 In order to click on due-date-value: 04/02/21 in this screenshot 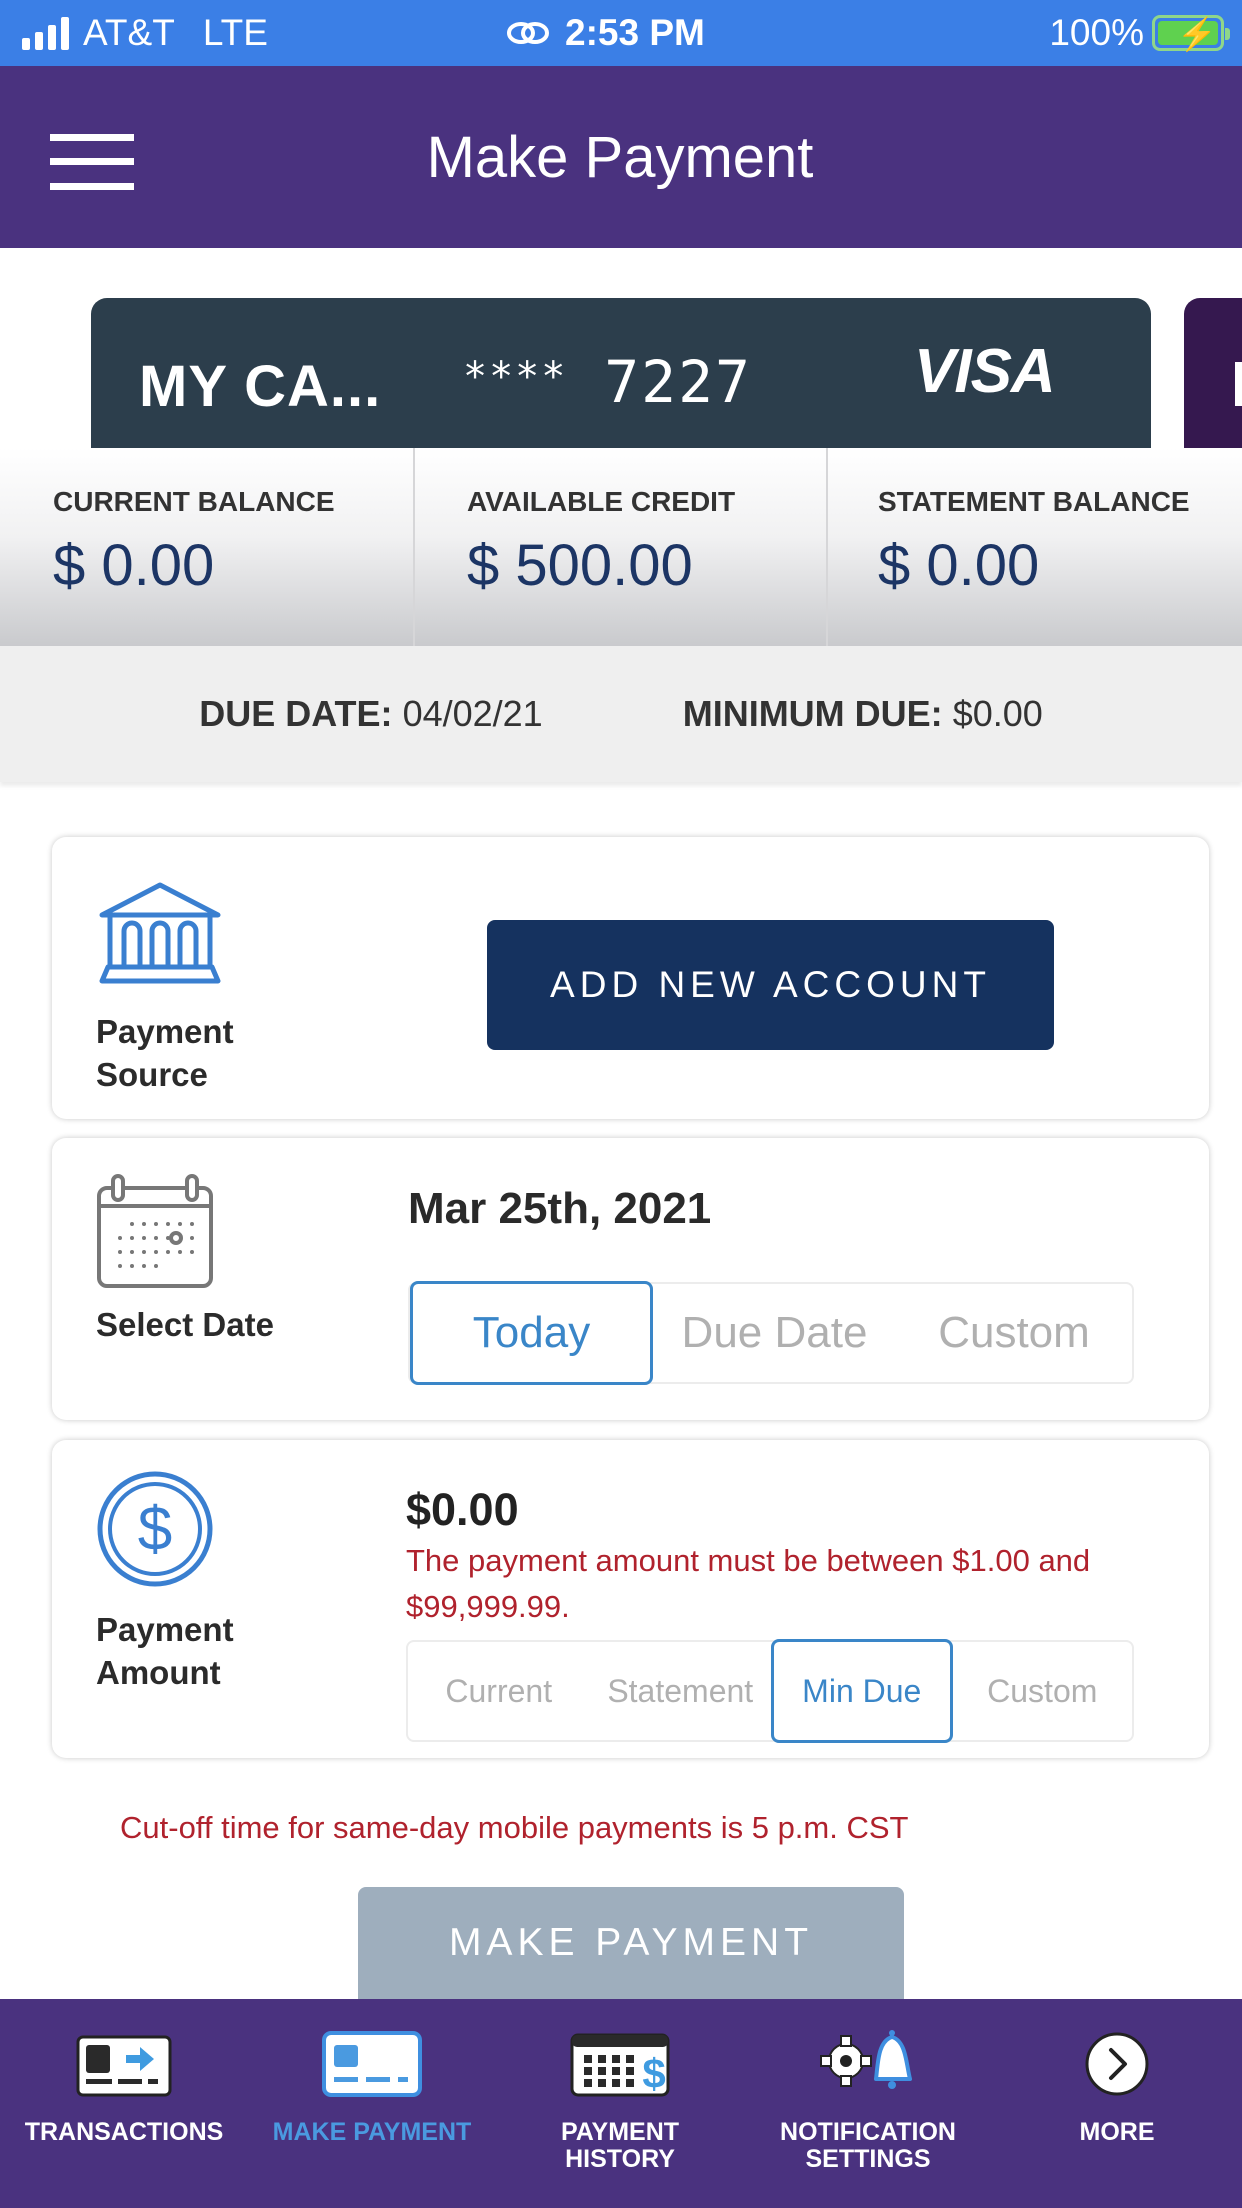, I will do `click(472, 713)`.